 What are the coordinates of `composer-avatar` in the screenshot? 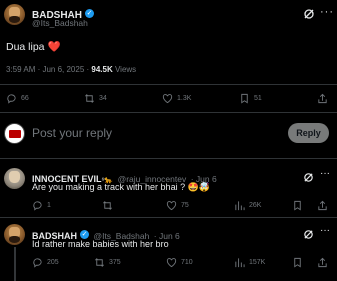 It's located at (14, 133).